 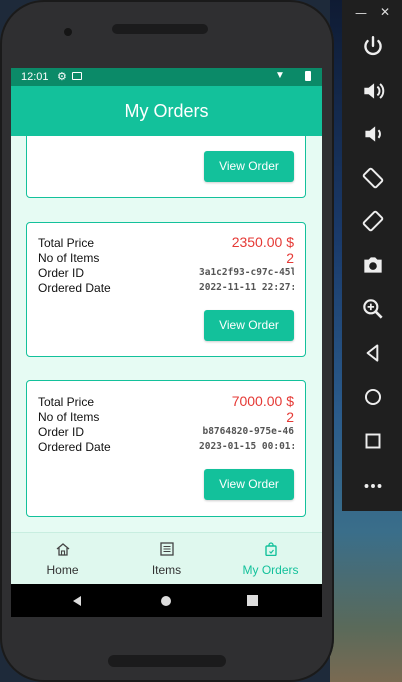 What do you see at coordinates (246, 287) in the screenshot?
I see `ordered-date-value: 2022-11-11 22:27:1` at bounding box center [246, 287].